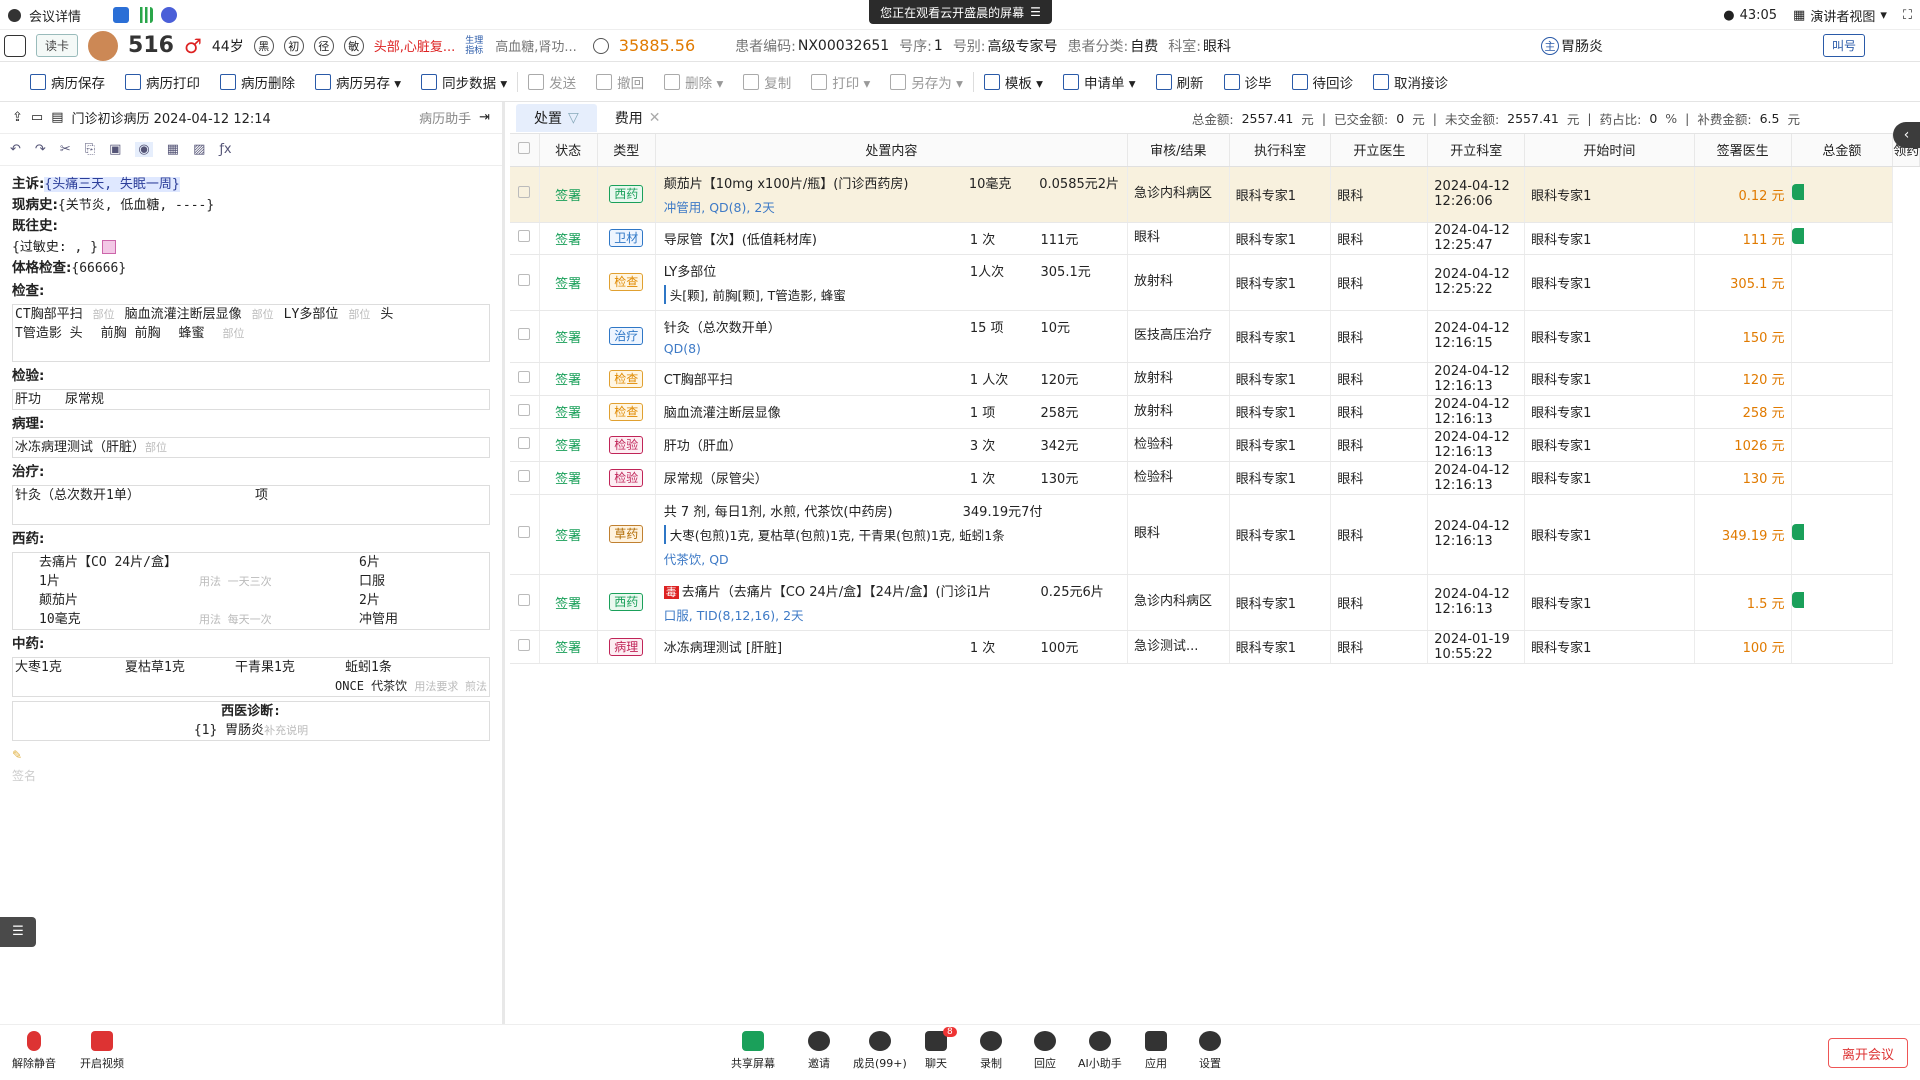  What do you see at coordinates (1323, 82) in the screenshot?
I see `toolbar-button-15: 待回诊` at bounding box center [1323, 82].